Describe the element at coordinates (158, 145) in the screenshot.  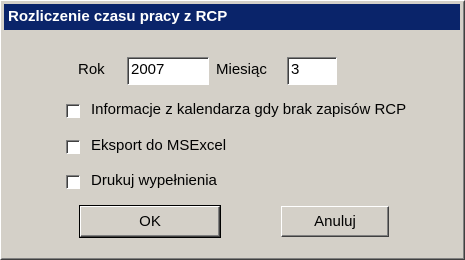
I see `export-excel-label: Eksport do MSExcel` at that location.